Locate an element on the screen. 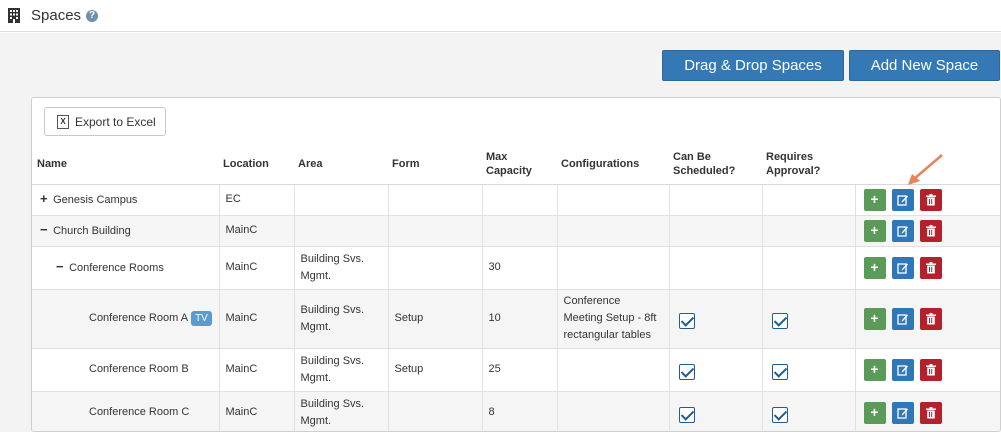  table-row: + Genesis Campus EC + is located at coordinates (516, 200).